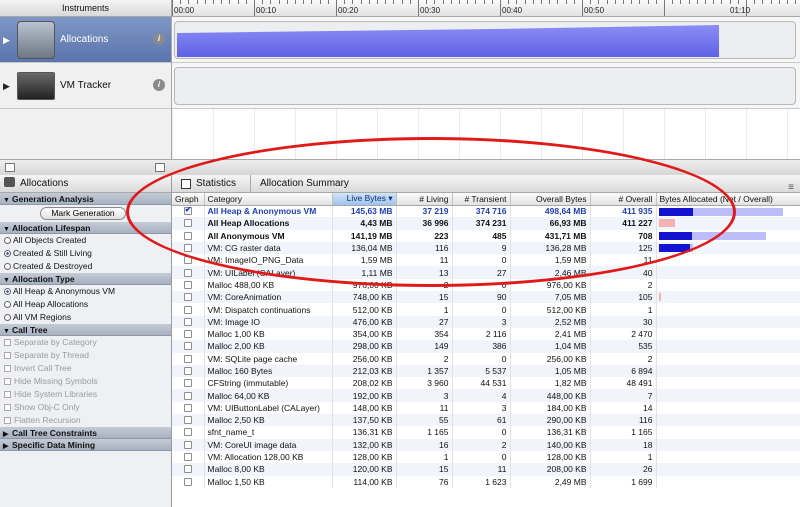 Image resolution: width=800 pixels, height=507 pixels. I want to click on overall-cell: 116, so click(623, 420).